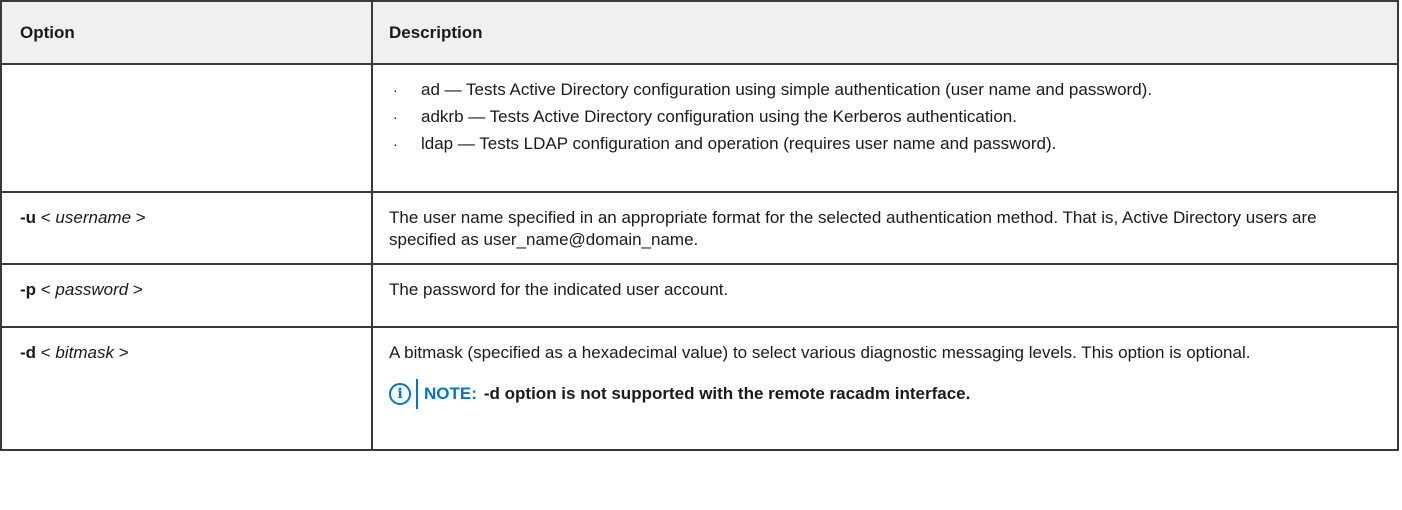  What do you see at coordinates (93, 217) in the screenshot?
I see `option-argument: username` at bounding box center [93, 217].